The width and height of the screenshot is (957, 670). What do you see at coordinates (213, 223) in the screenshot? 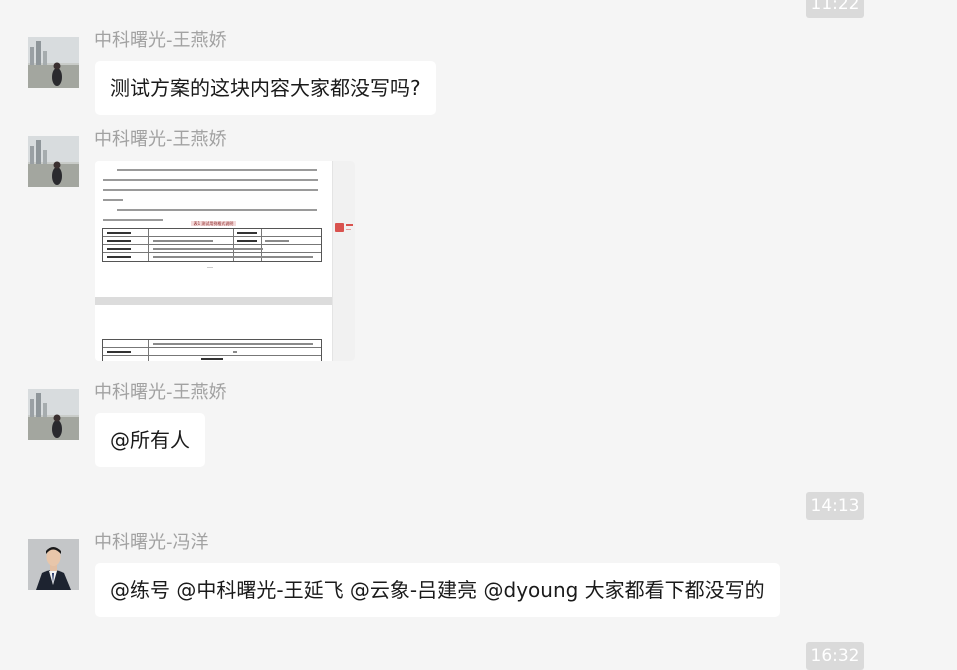
I see `table-caption: 表1 测试用例格式说明` at bounding box center [213, 223].